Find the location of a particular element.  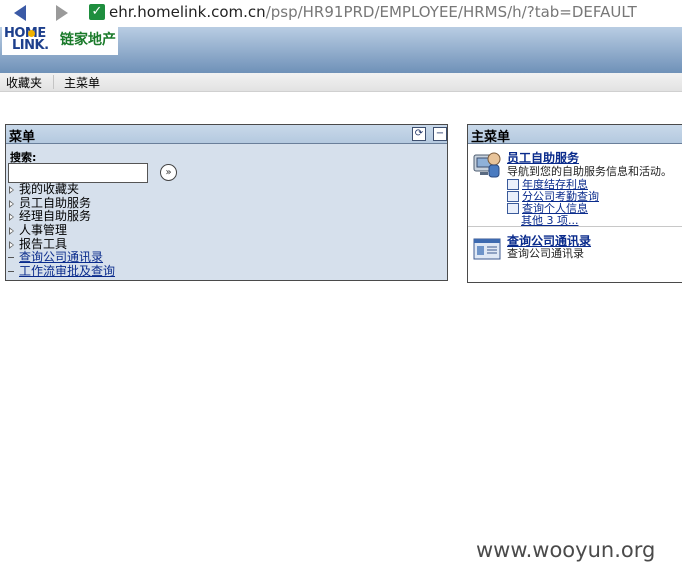

watermark-text: www.wooyun.org is located at coordinates (566, 550).